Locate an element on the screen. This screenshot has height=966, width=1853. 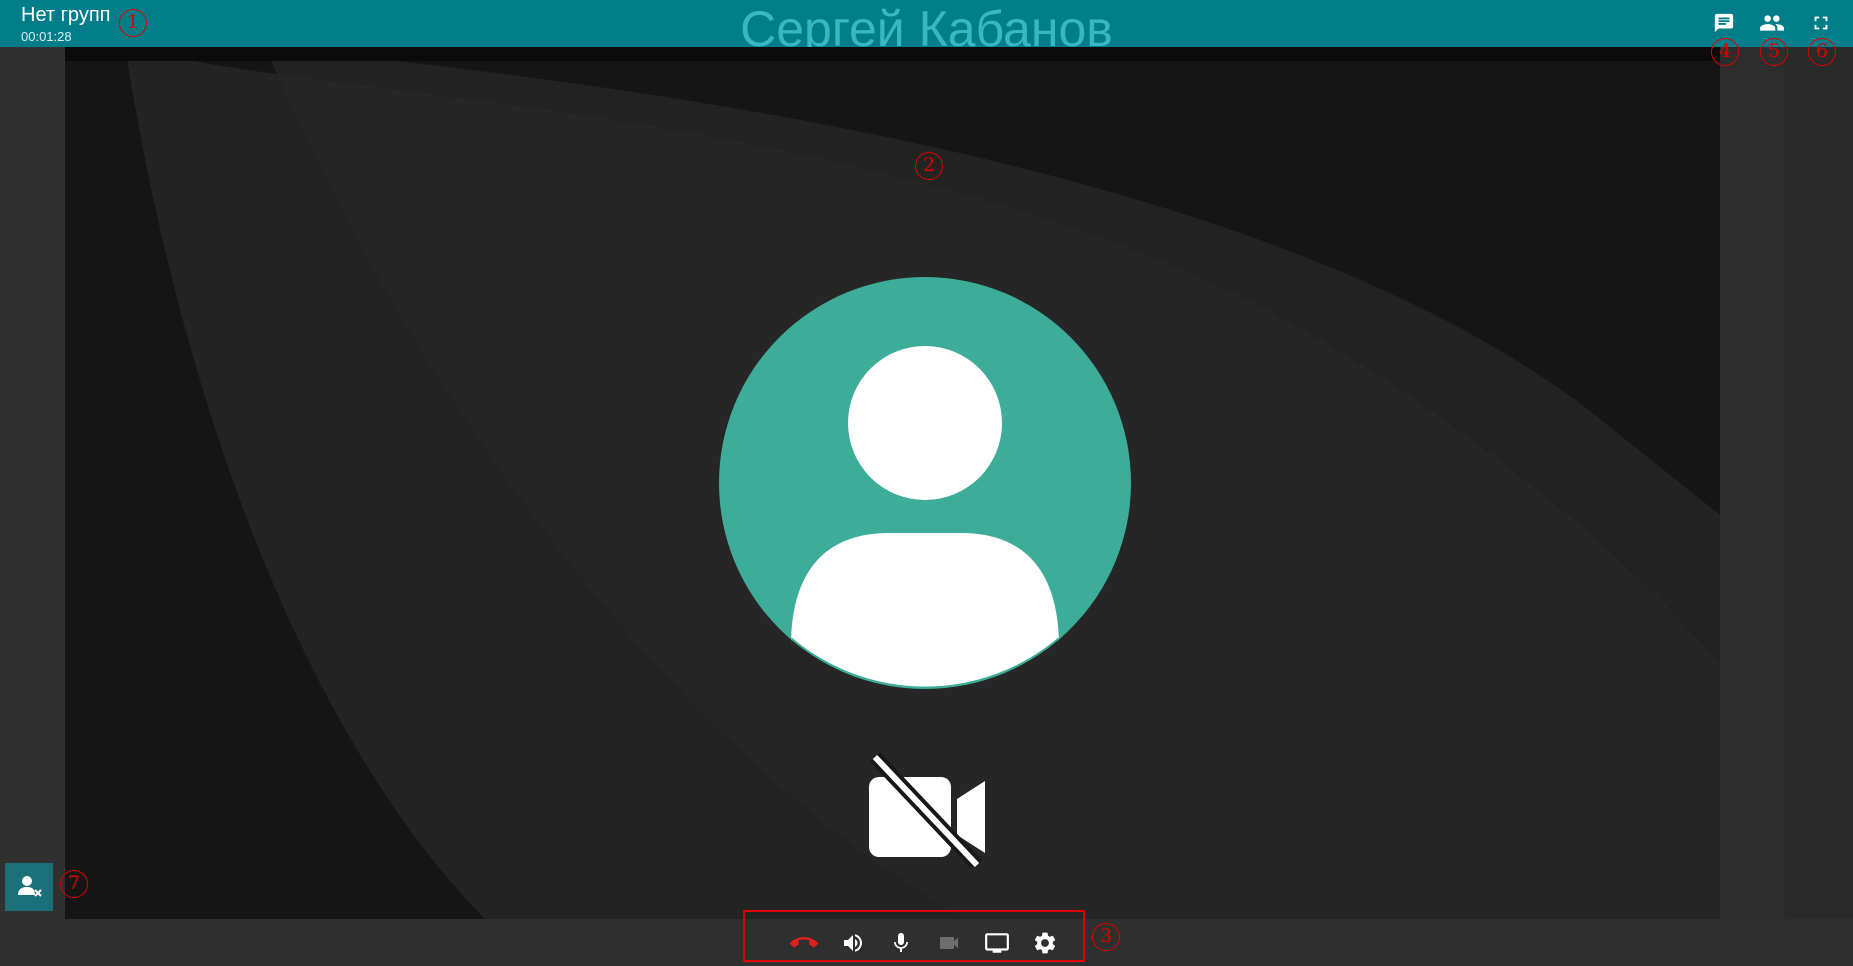
microphone-icon is located at coordinates (901, 942).